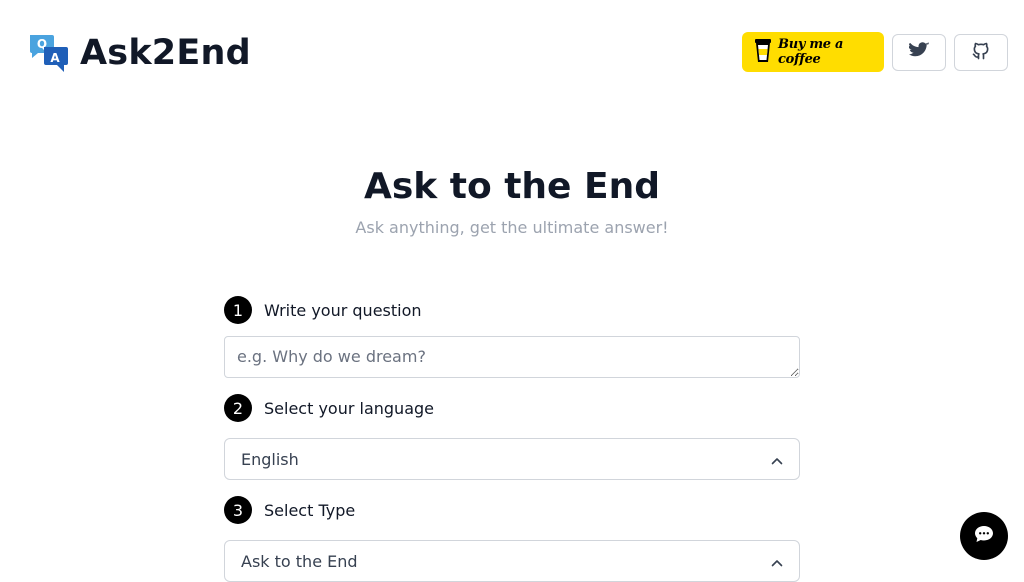  What do you see at coordinates (512, 357) in the screenshot?
I see `question-input` at bounding box center [512, 357].